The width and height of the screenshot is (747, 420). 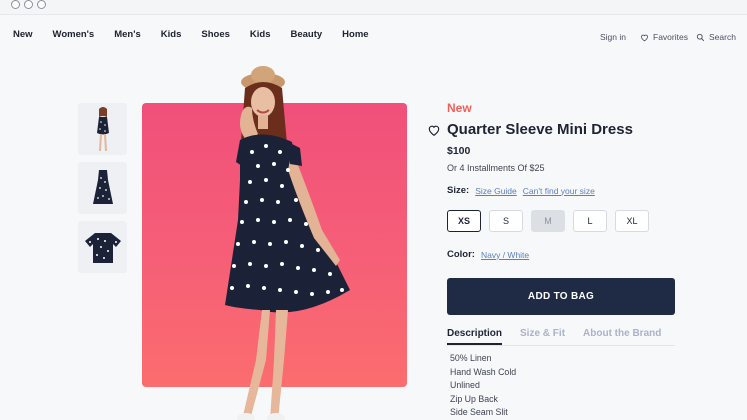 What do you see at coordinates (215, 34) in the screenshot?
I see `nav-item-shoes: Shoes` at bounding box center [215, 34].